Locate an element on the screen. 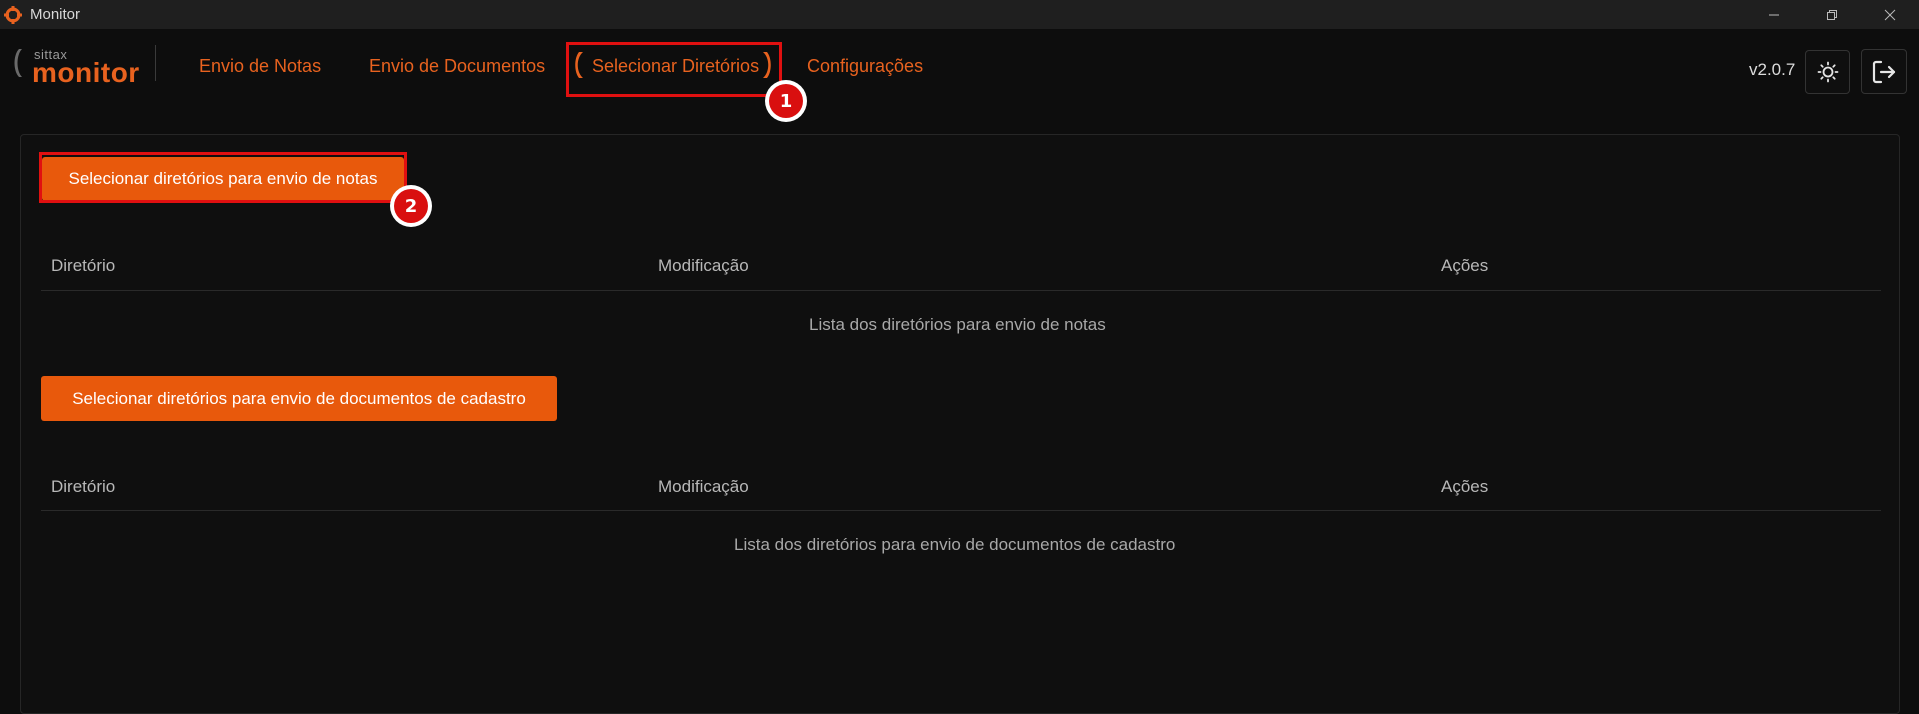  theme-toggle-button is located at coordinates (1827, 72).